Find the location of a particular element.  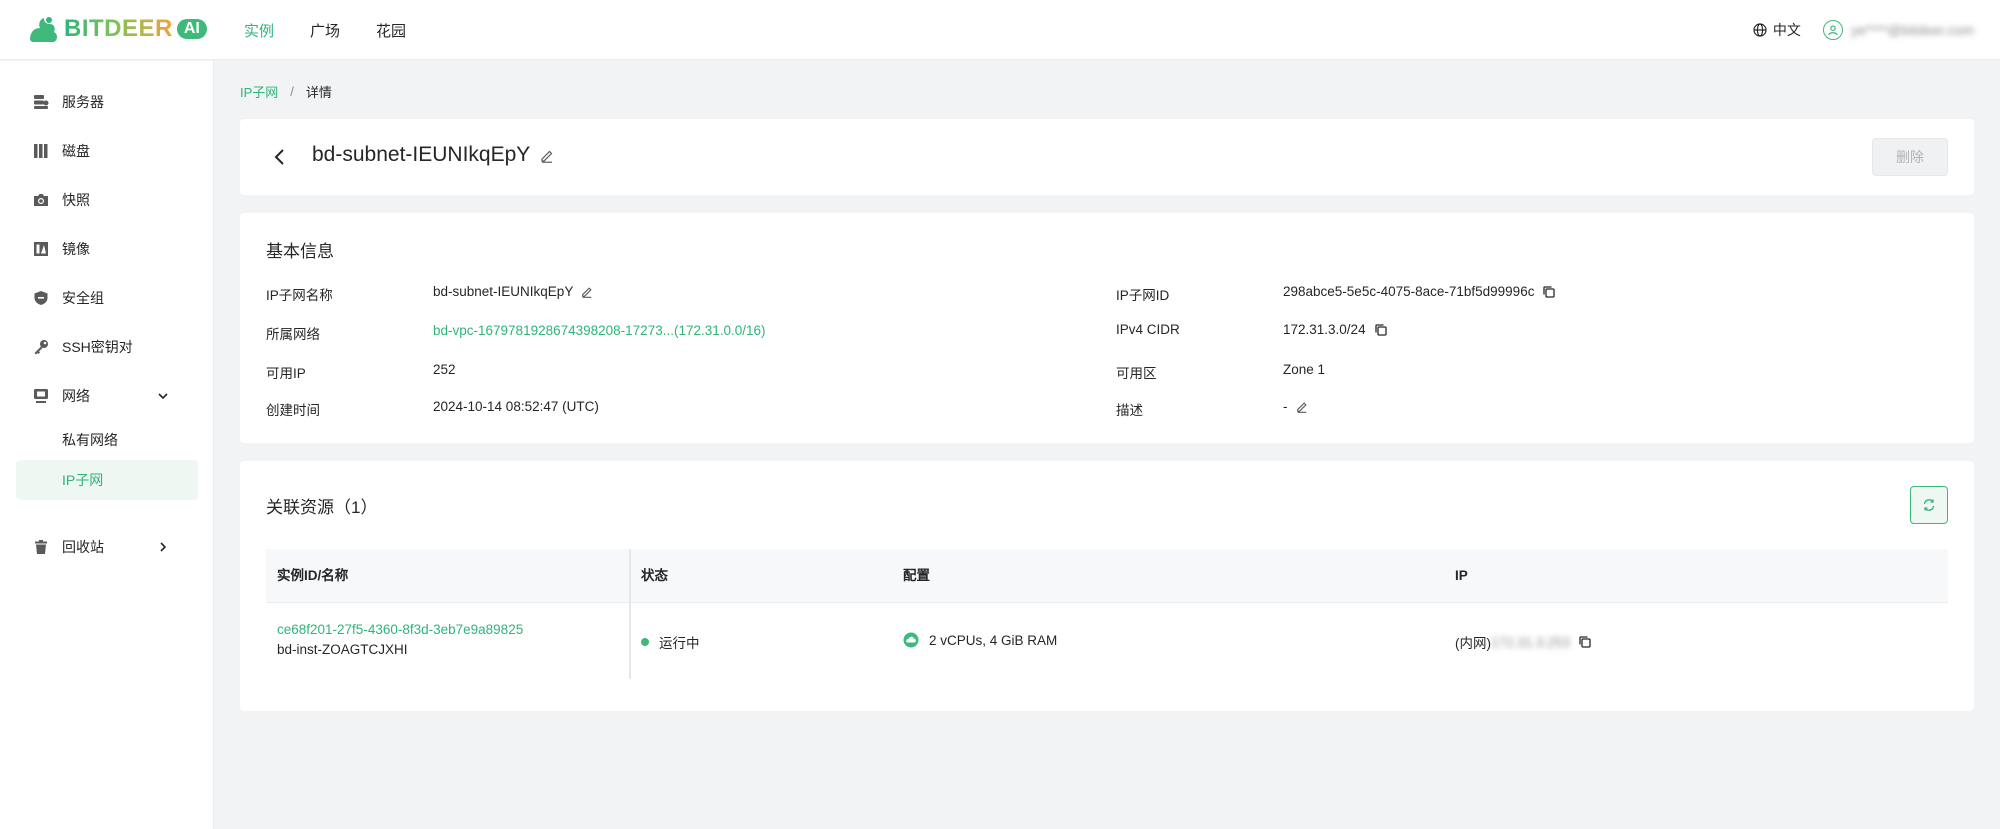

label-ipv4-cidr: IPv4 CIDR is located at coordinates (1148, 329).